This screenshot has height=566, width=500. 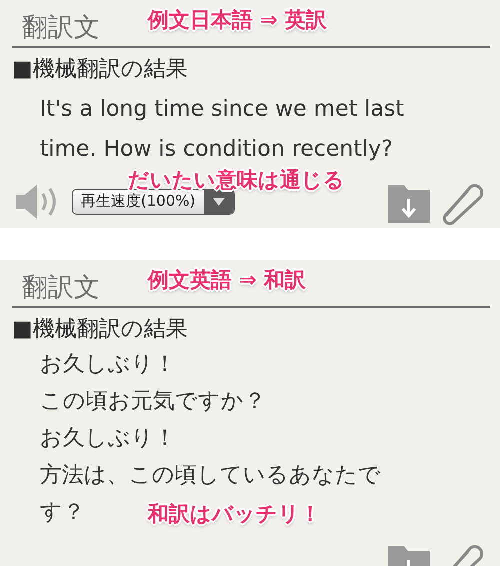 What do you see at coordinates (62, 513) in the screenshot?
I see `translation-line: す？` at bounding box center [62, 513].